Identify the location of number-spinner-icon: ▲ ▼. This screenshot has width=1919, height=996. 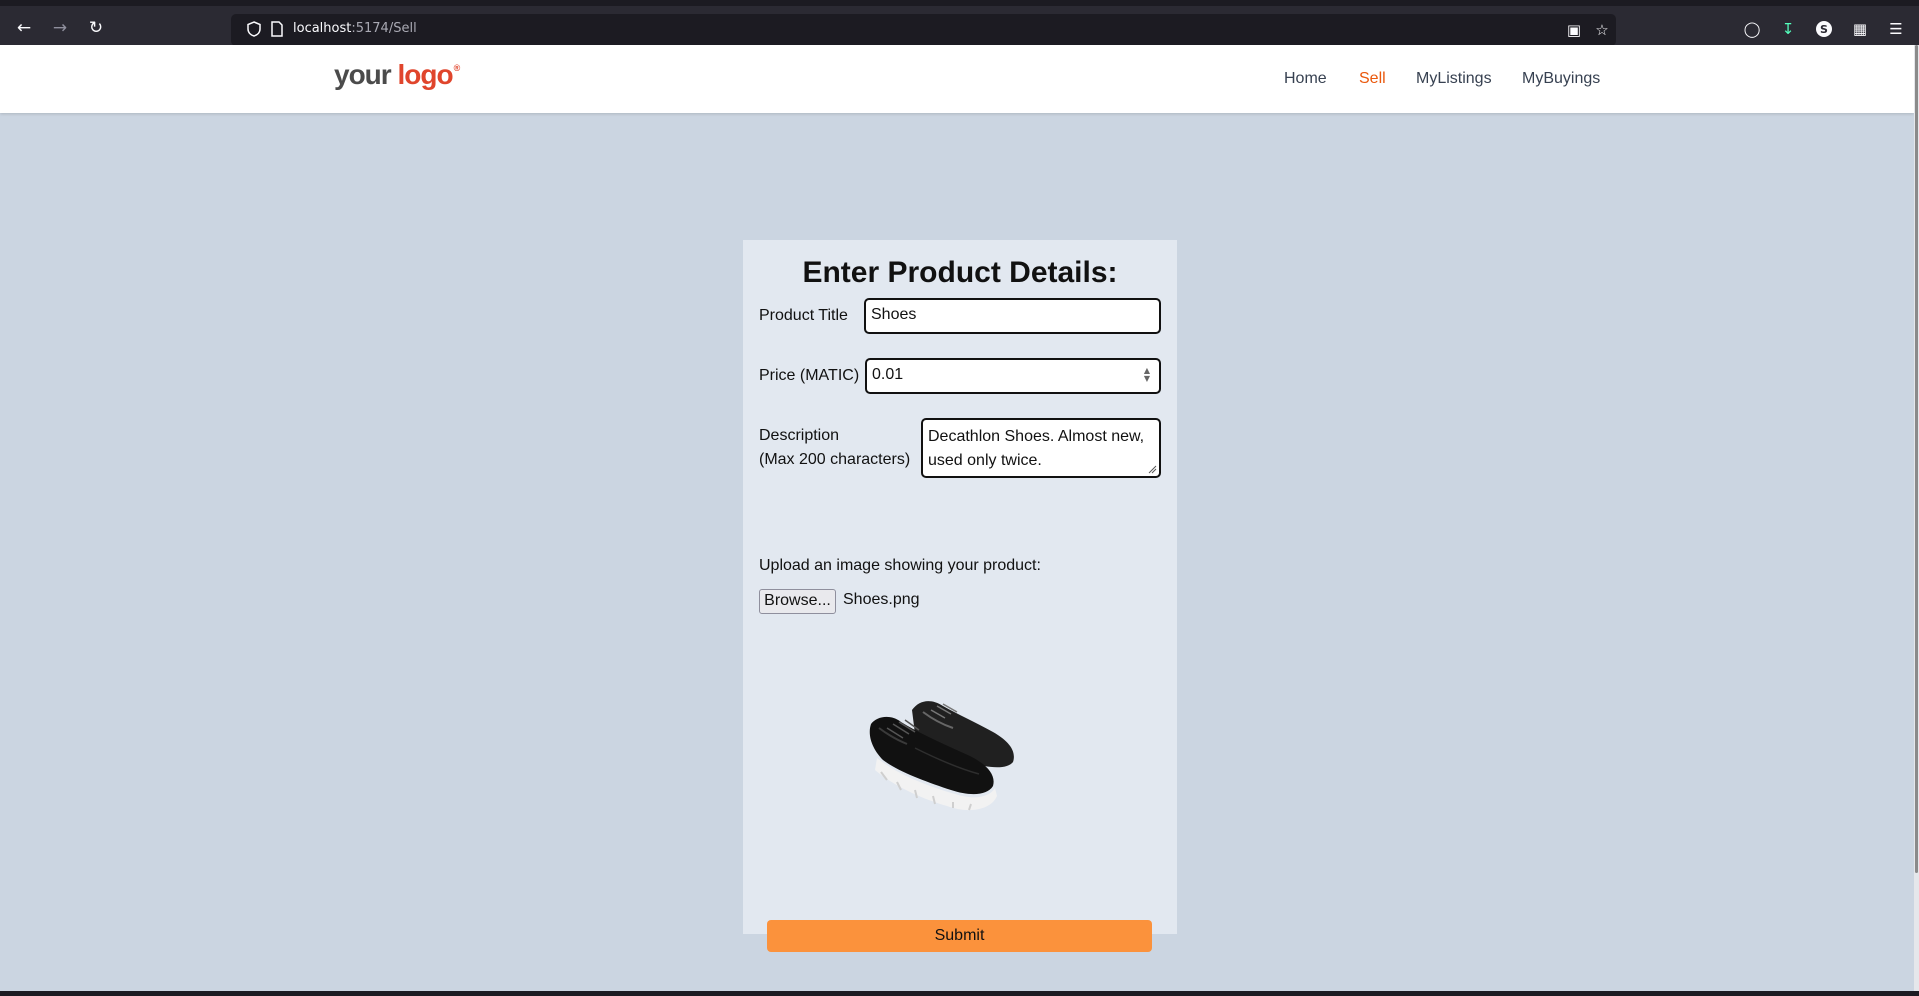
(1147, 376).